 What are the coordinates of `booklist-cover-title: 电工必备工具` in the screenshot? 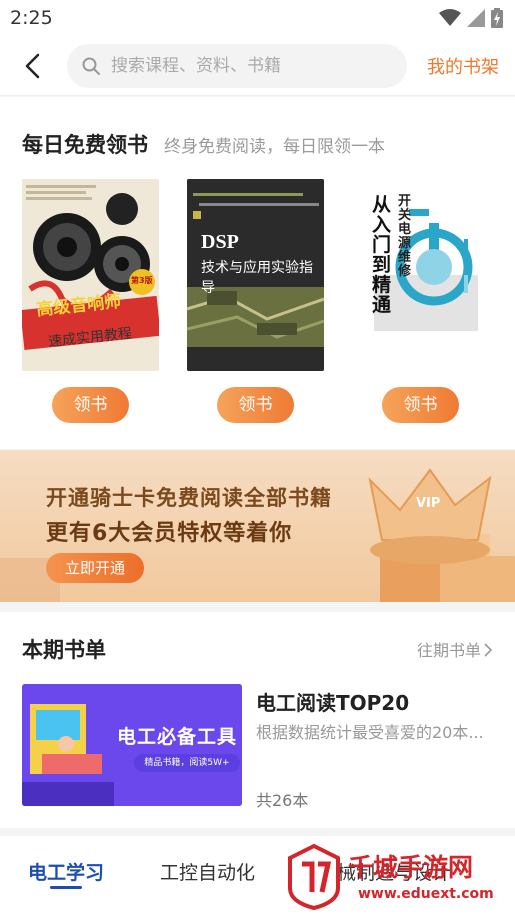 It's located at (177, 737).